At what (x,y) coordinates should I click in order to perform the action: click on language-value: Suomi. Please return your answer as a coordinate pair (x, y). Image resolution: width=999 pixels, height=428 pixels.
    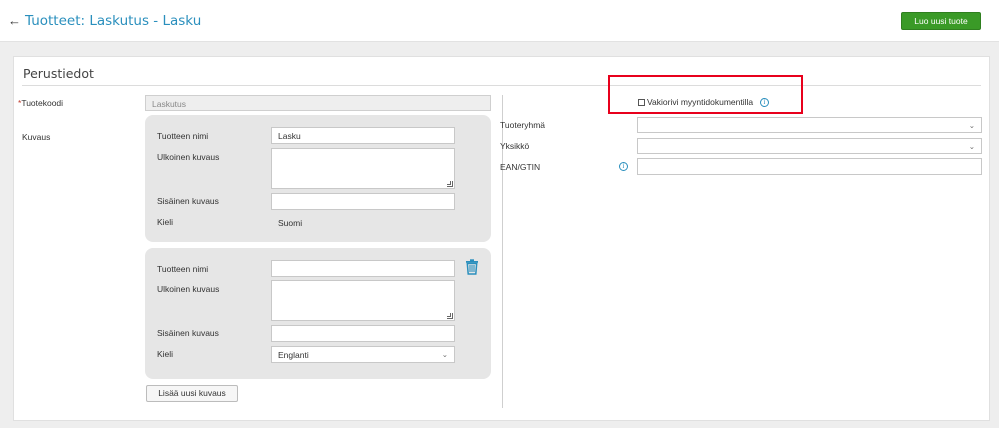
    Looking at the image, I should click on (290, 223).